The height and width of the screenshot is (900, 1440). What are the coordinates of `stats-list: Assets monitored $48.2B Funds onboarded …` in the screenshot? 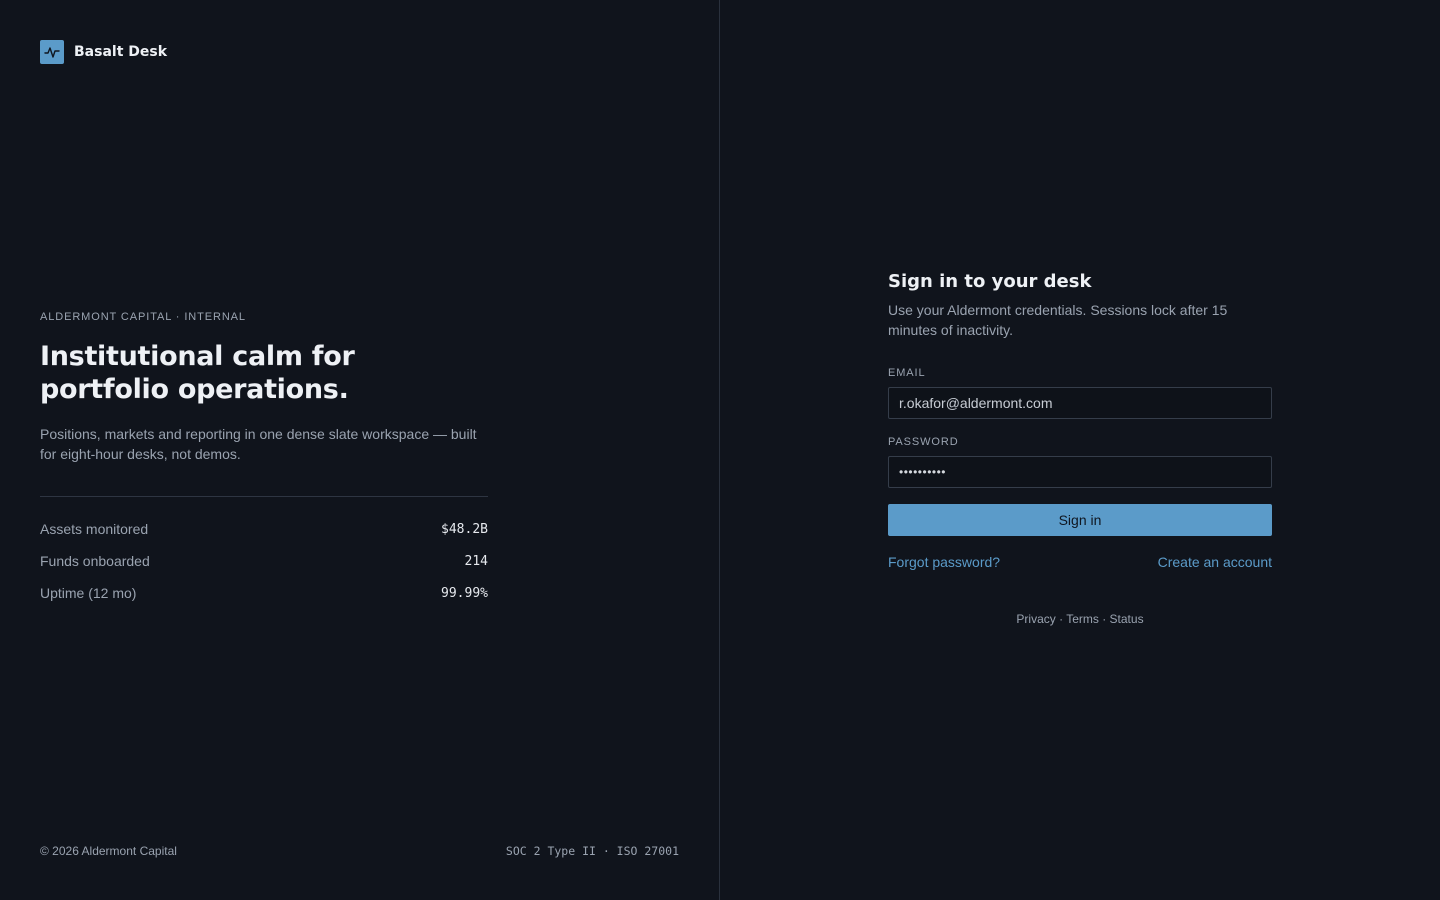 It's located at (264, 561).